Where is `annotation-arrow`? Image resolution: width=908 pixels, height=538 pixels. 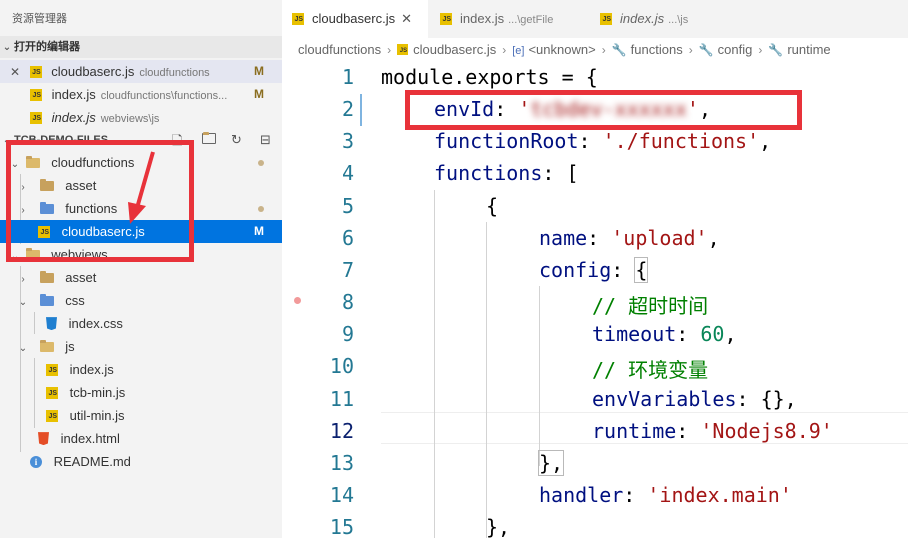 annotation-arrow is located at coordinates (141, 187).